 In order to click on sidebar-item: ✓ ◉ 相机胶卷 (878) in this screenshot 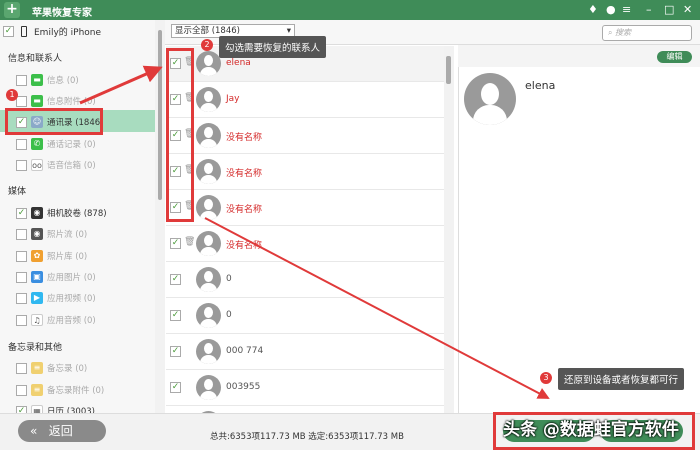, I will do `click(61, 213)`.